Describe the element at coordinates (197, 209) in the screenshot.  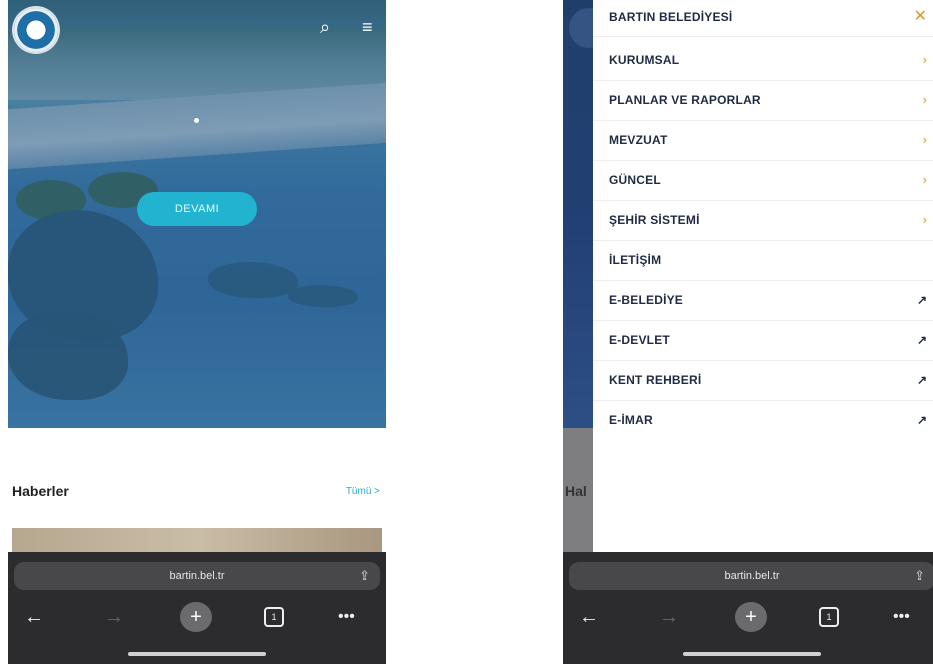
I see `devami-button: DEVAMI` at that location.